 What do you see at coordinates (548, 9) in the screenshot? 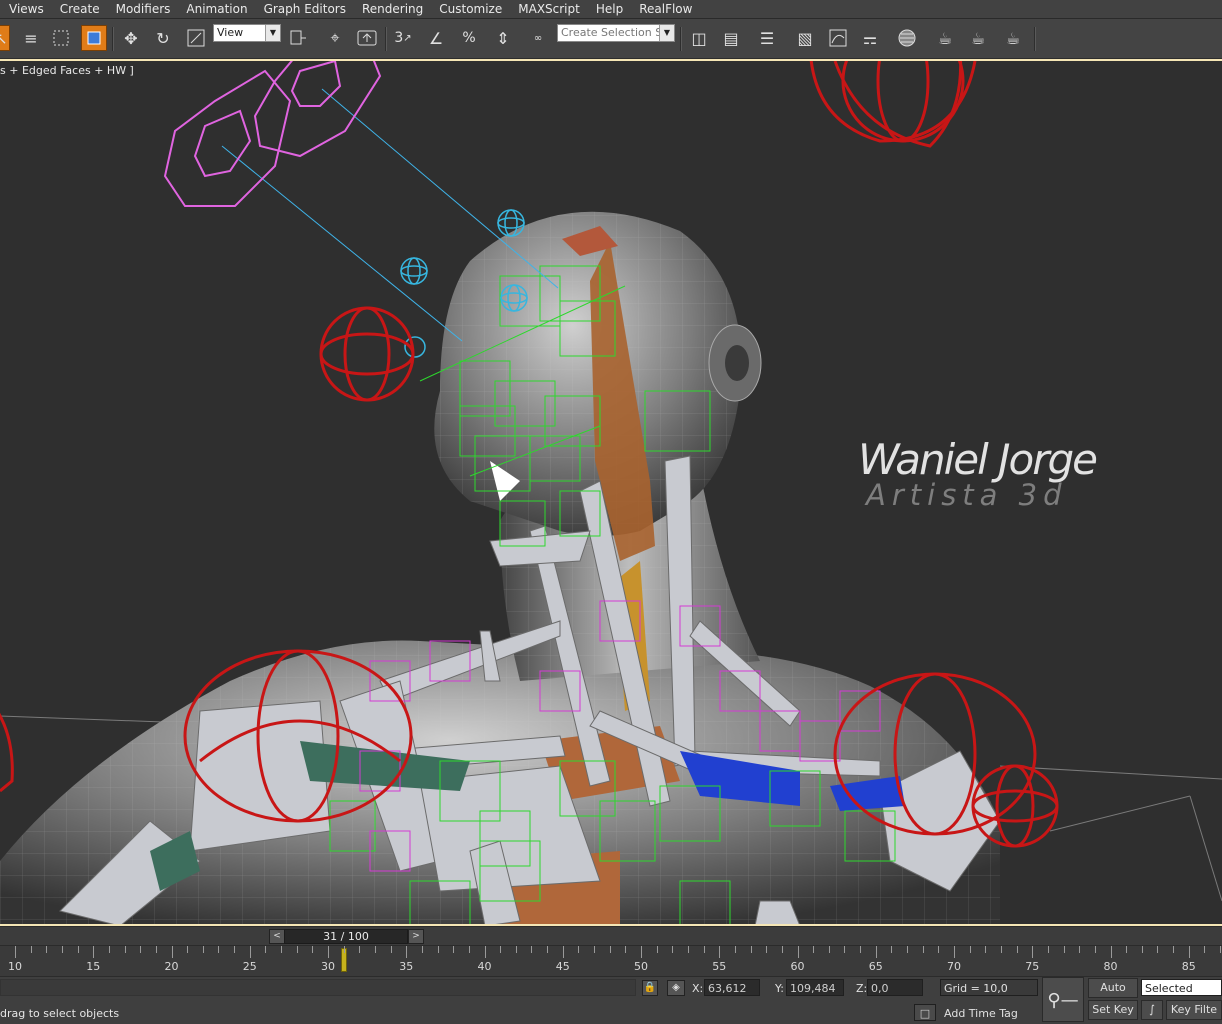
I see `menu-maxscript: MAXScript` at bounding box center [548, 9].